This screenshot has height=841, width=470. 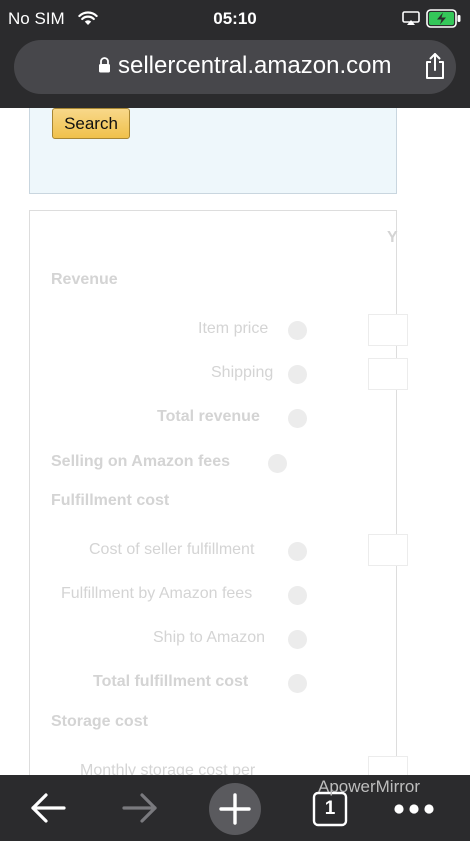 What do you see at coordinates (104, 65) in the screenshot?
I see `lock-icon` at bounding box center [104, 65].